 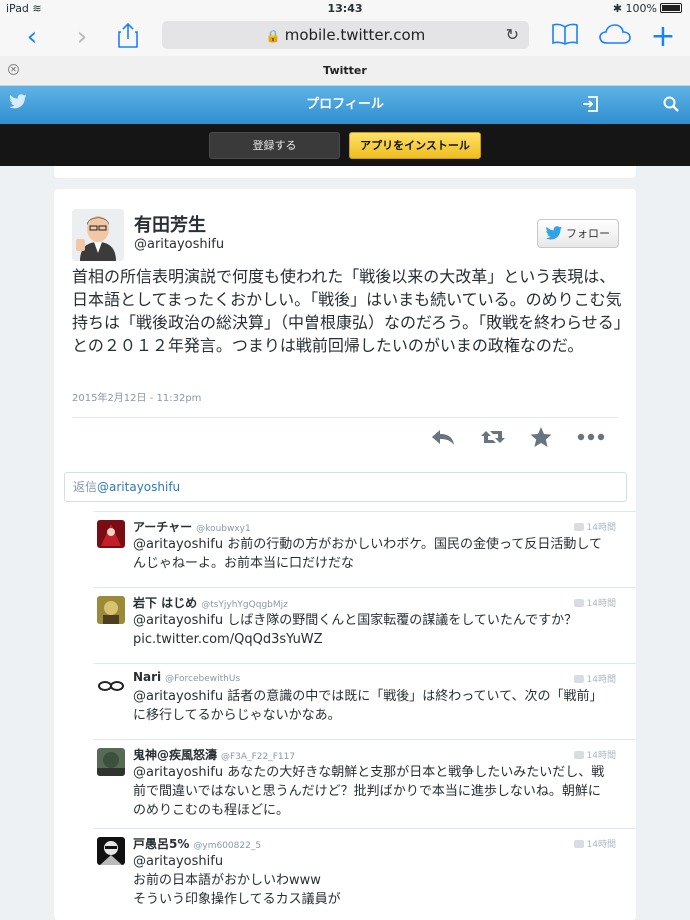 I want to click on reply-author: Nari @ForcebewithUs, so click(x=186, y=677).